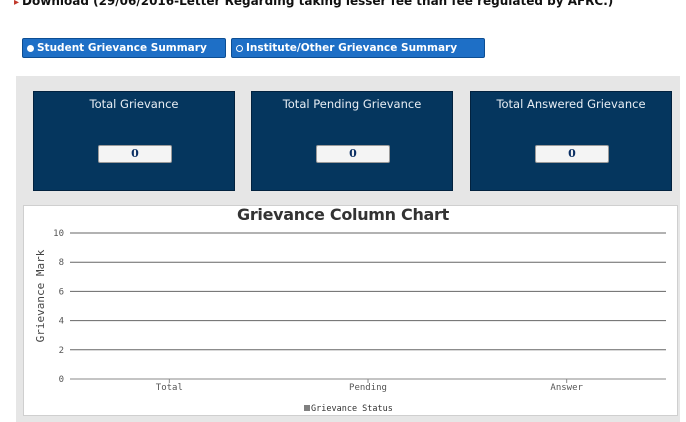  What do you see at coordinates (307, 408) in the screenshot?
I see `legend-swatch` at bounding box center [307, 408].